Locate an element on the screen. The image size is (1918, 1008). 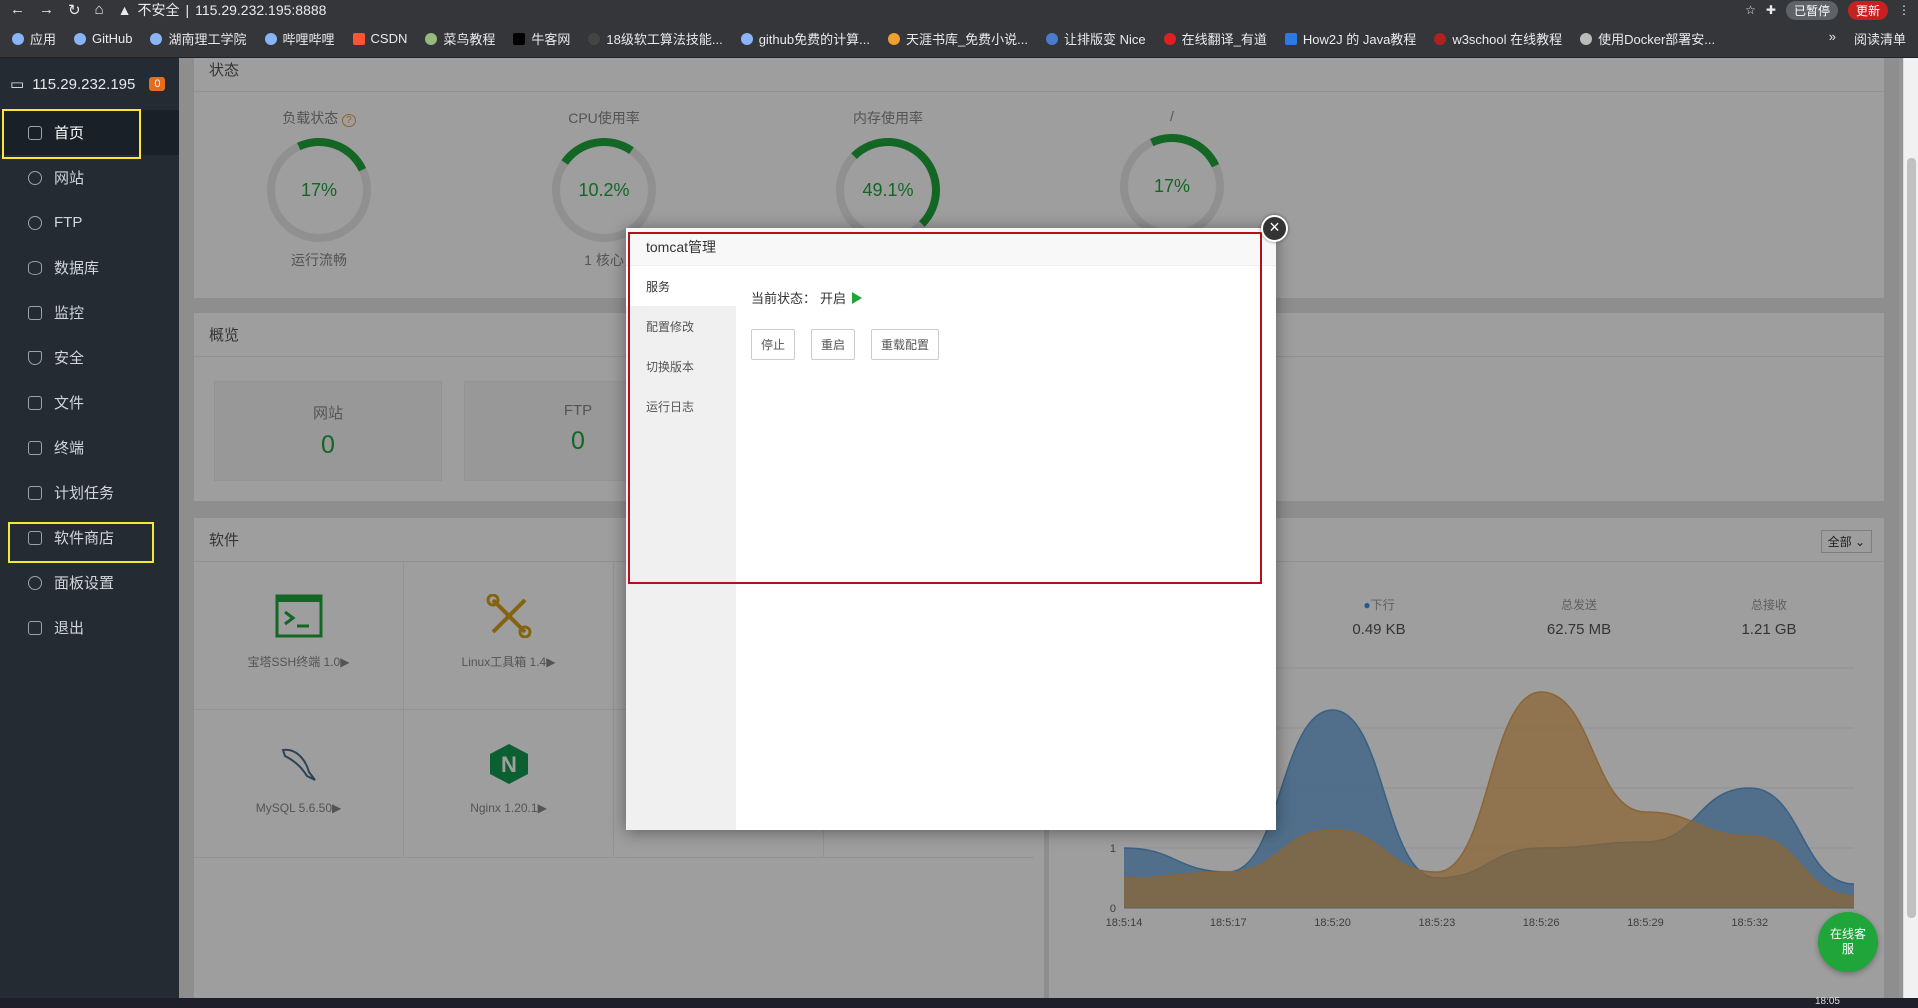
server-host: ▭ 115.29.232.195 0 is located at coordinates (89, 84).